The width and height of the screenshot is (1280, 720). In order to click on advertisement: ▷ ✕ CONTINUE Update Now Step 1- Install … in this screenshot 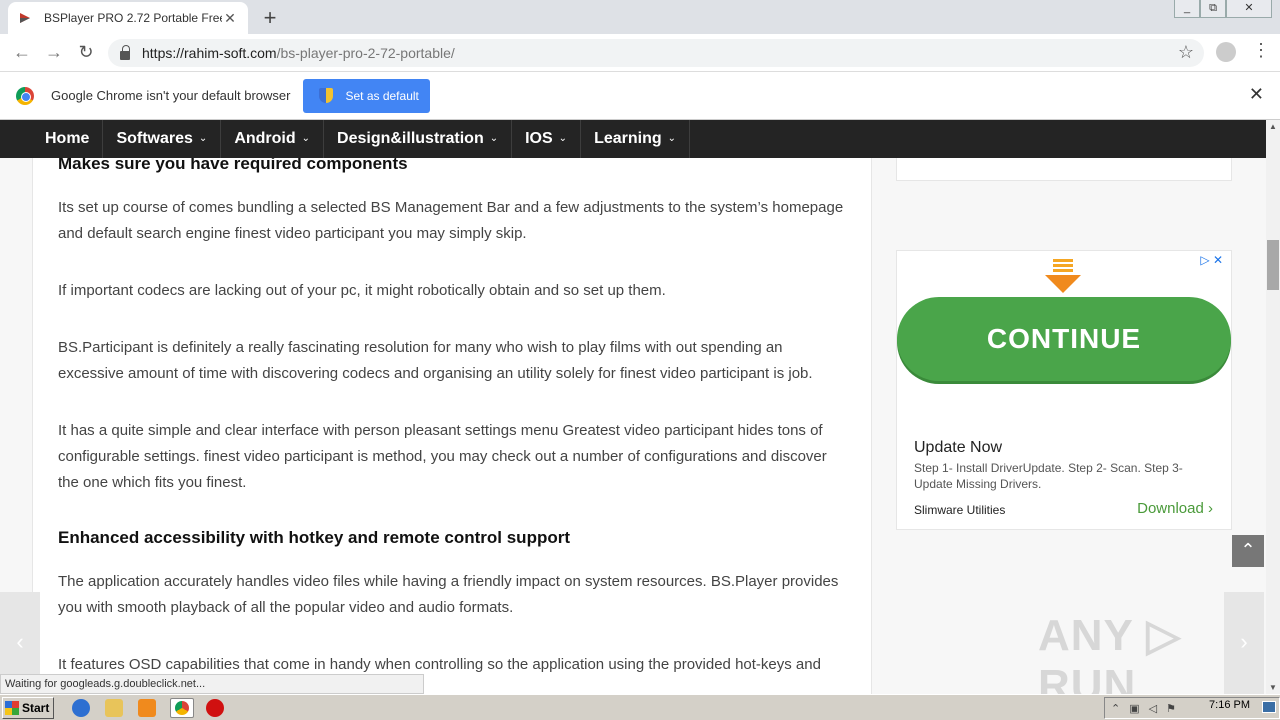, I will do `click(1064, 390)`.